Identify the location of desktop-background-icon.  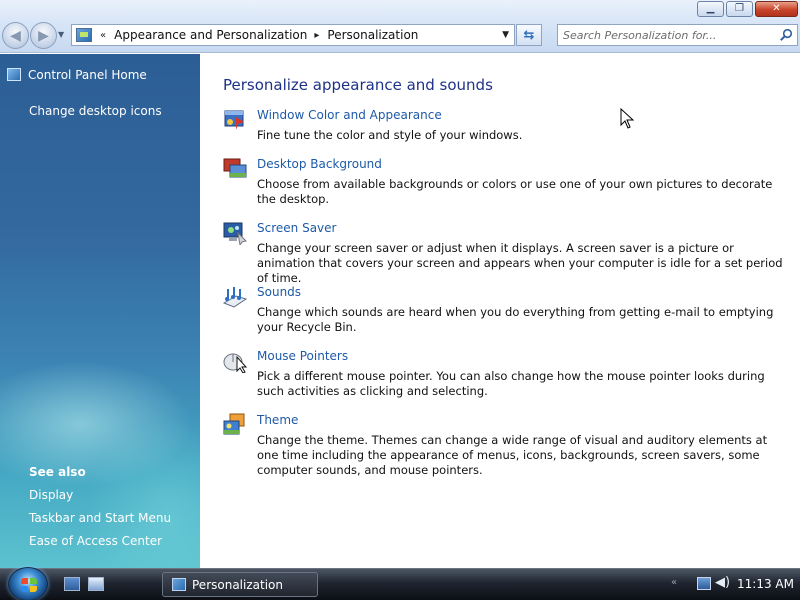
(235, 168).